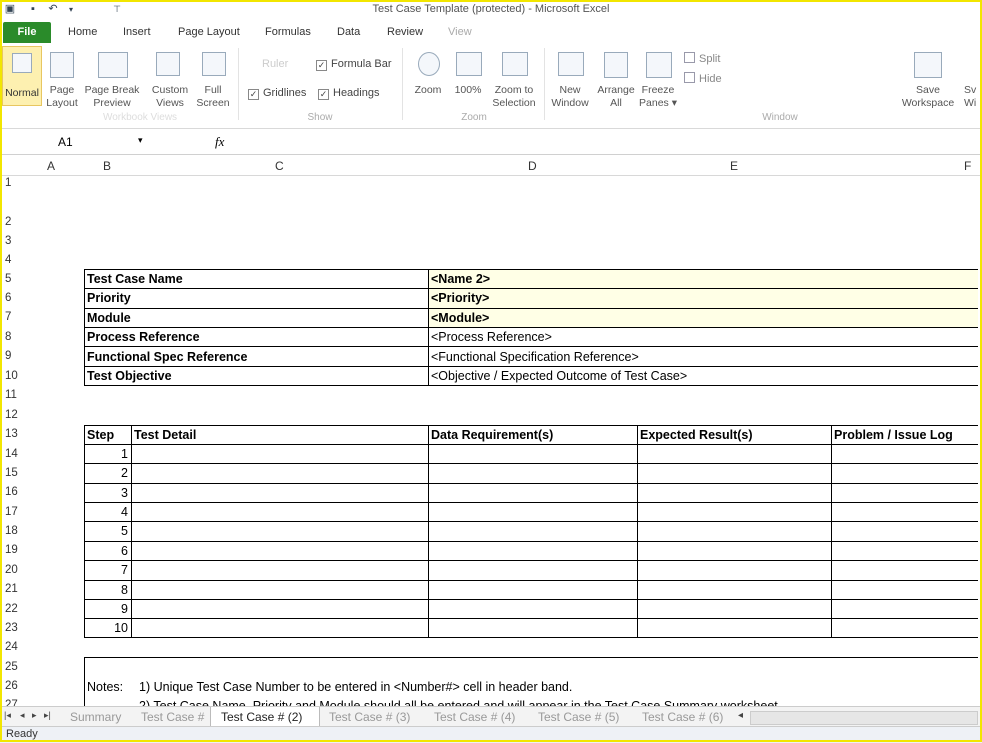 This screenshot has width=982, height=743. What do you see at coordinates (107, 531) in the screenshot?
I see `step-number: 5` at bounding box center [107, 531].